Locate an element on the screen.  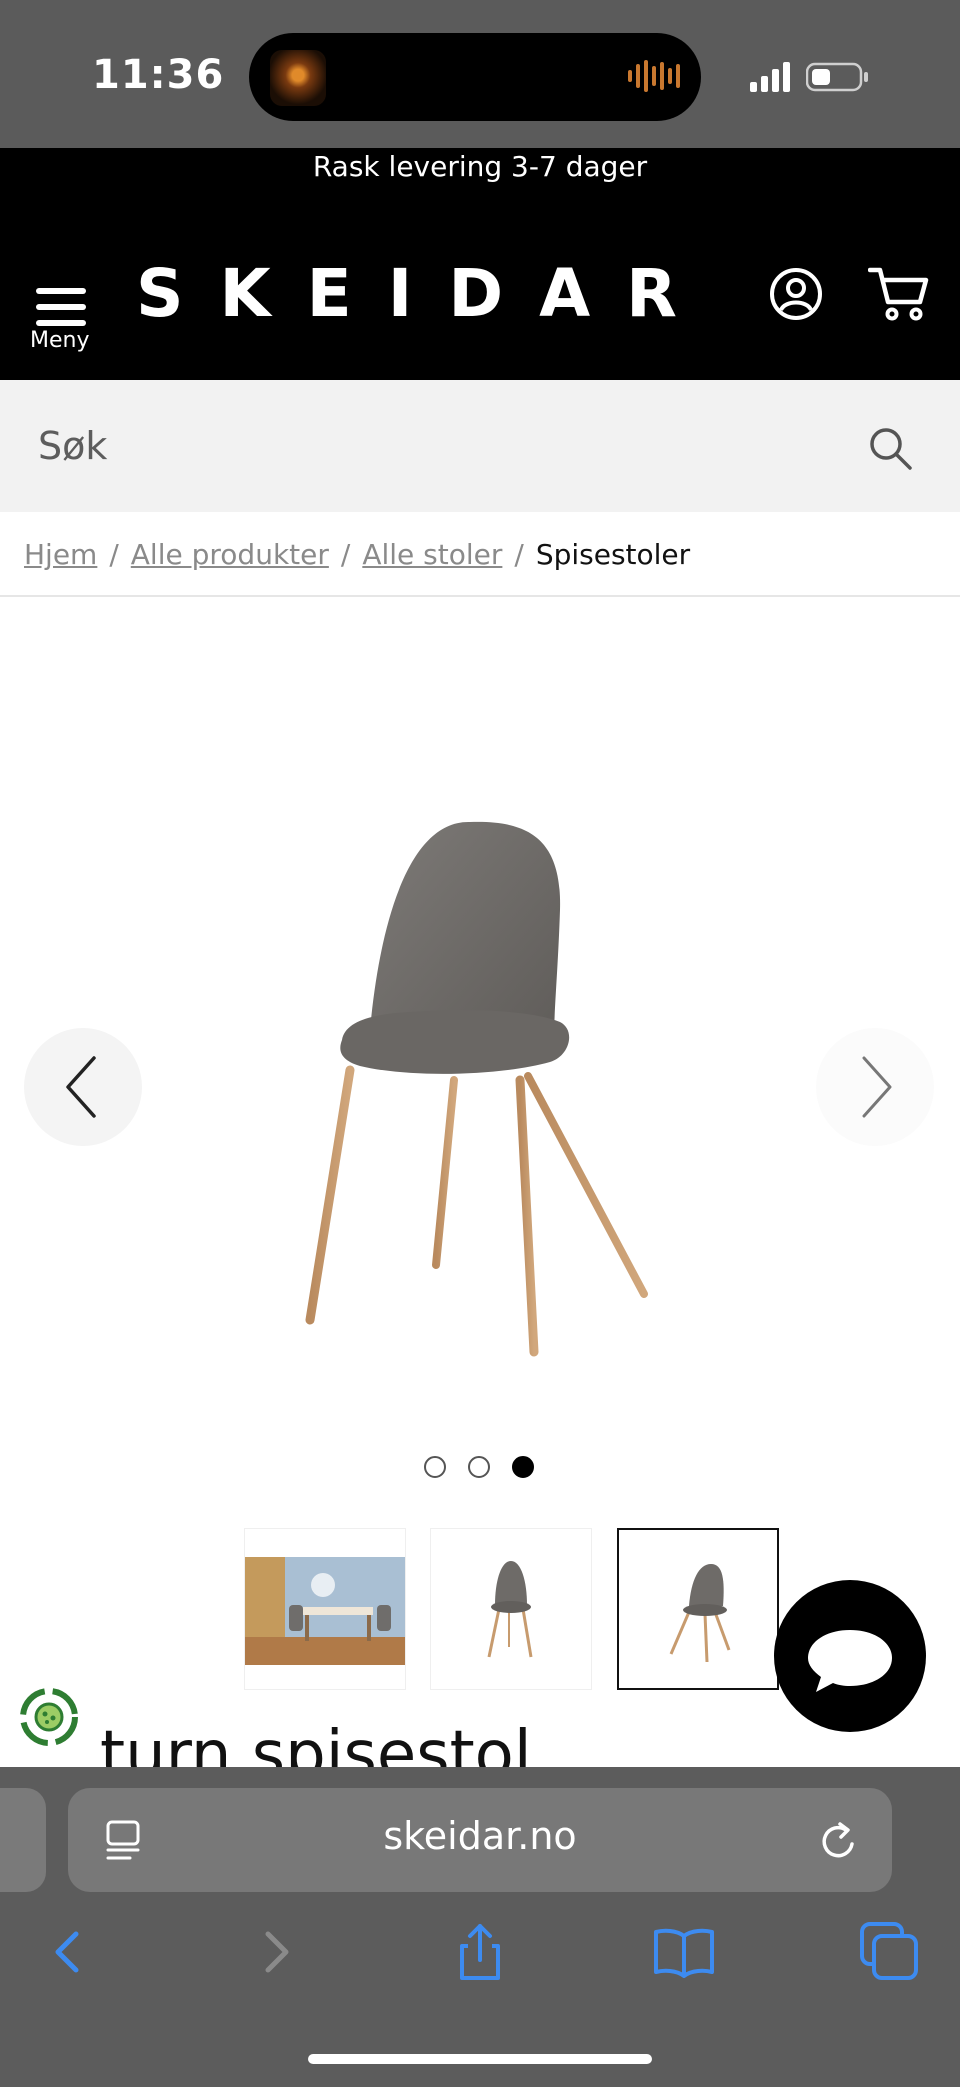
gallery-prev-button is located at coordinates (83, 1087).